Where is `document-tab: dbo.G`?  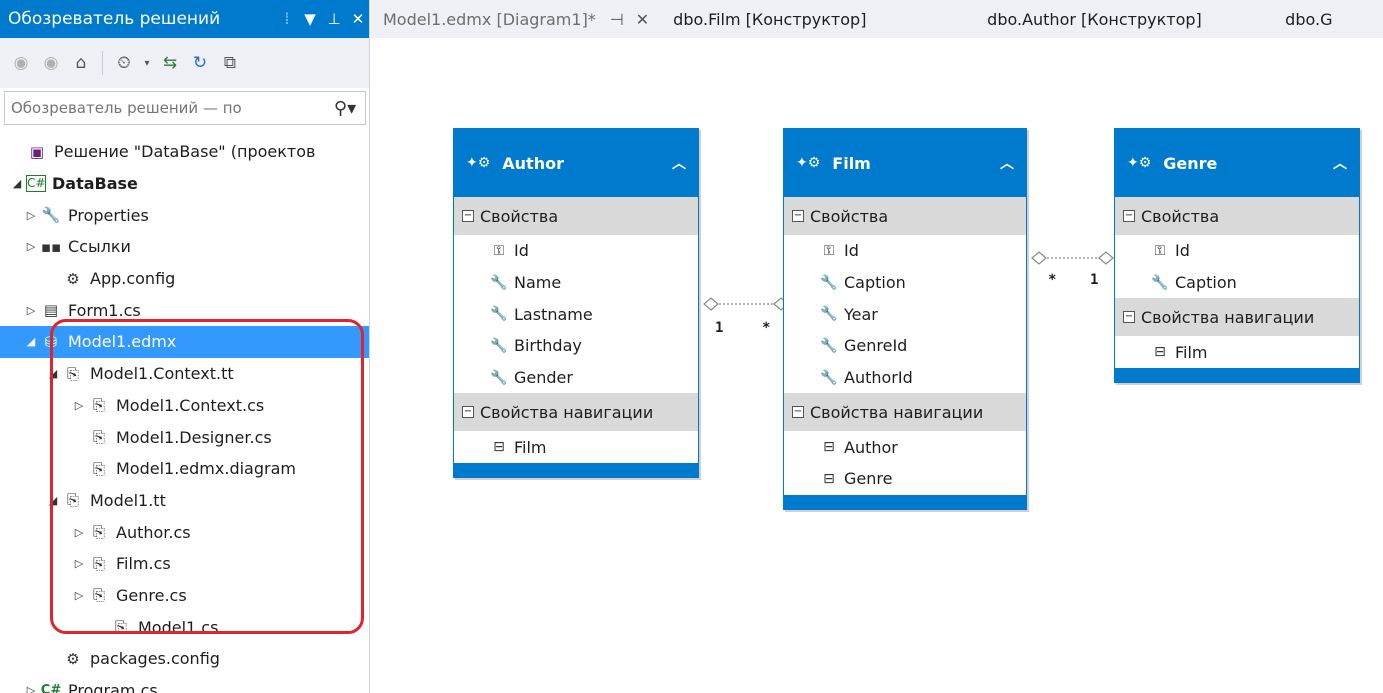 document-tab: dbo.G is located at coordinates (1308, 19).